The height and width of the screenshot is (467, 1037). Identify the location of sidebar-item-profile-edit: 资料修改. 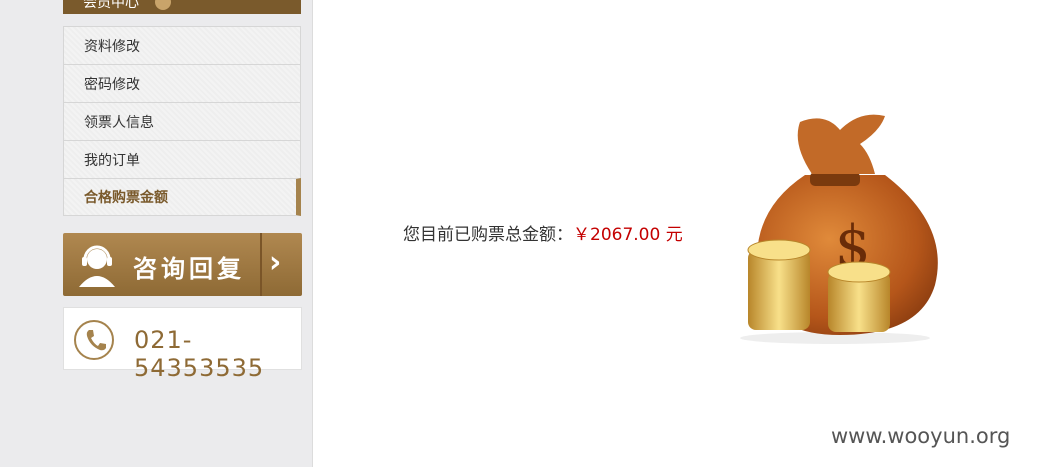
(182, 45).